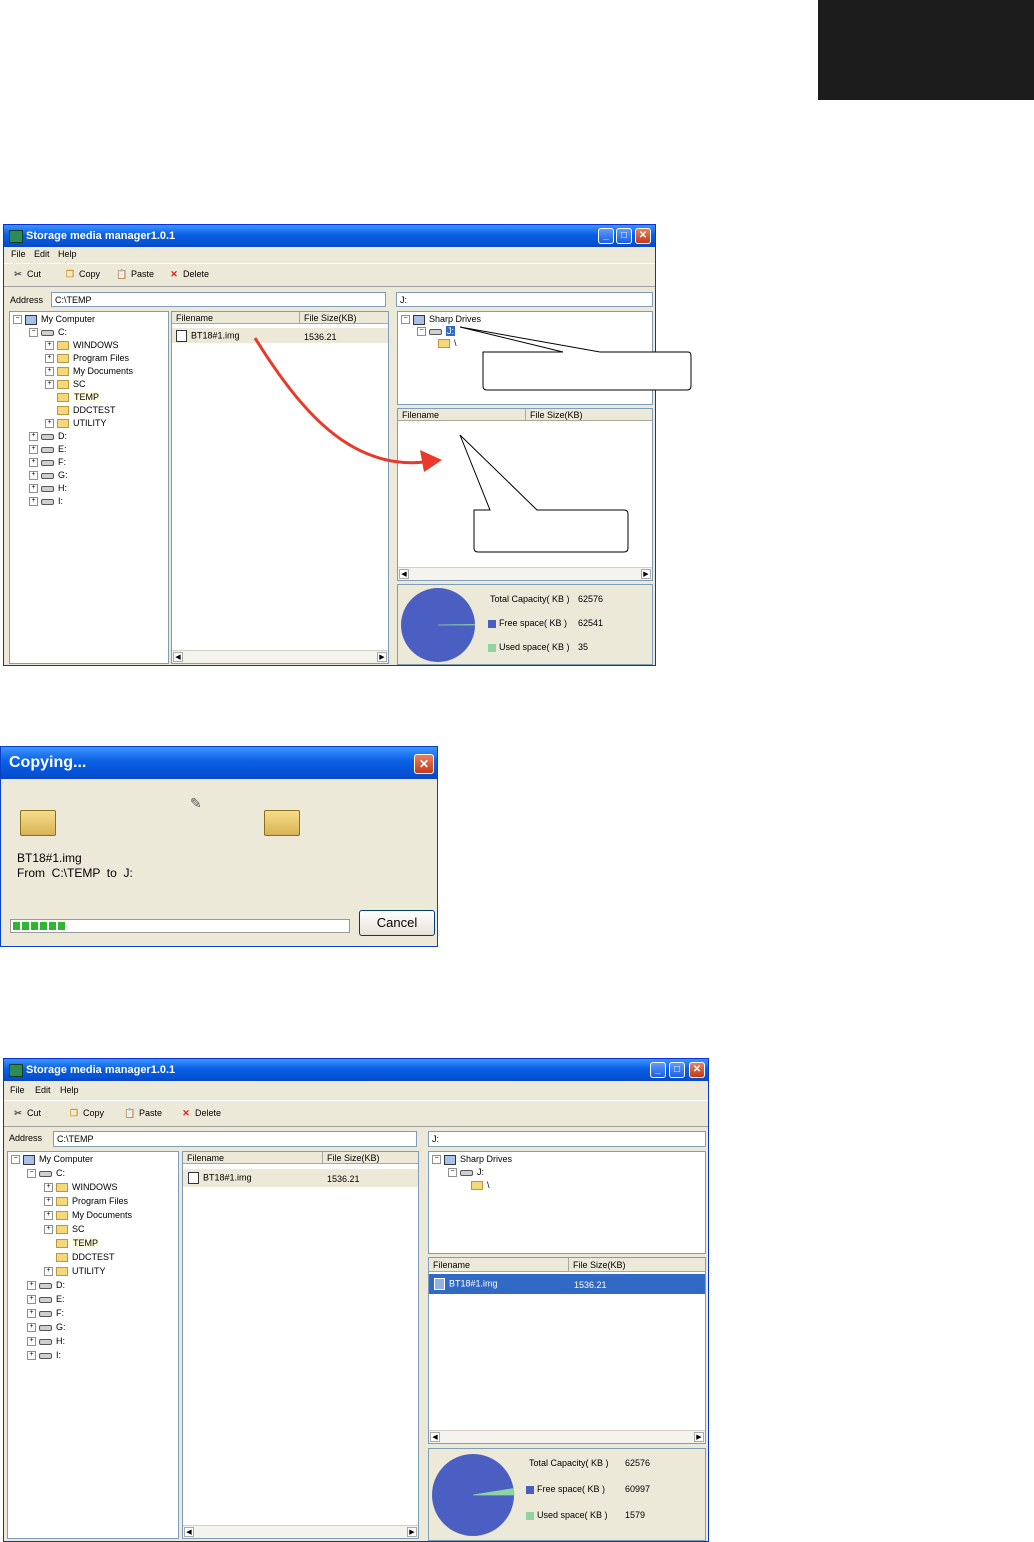  Describe the element at coordinates (62, 1188) in the screenshot. I see `folder-icon` at that location.